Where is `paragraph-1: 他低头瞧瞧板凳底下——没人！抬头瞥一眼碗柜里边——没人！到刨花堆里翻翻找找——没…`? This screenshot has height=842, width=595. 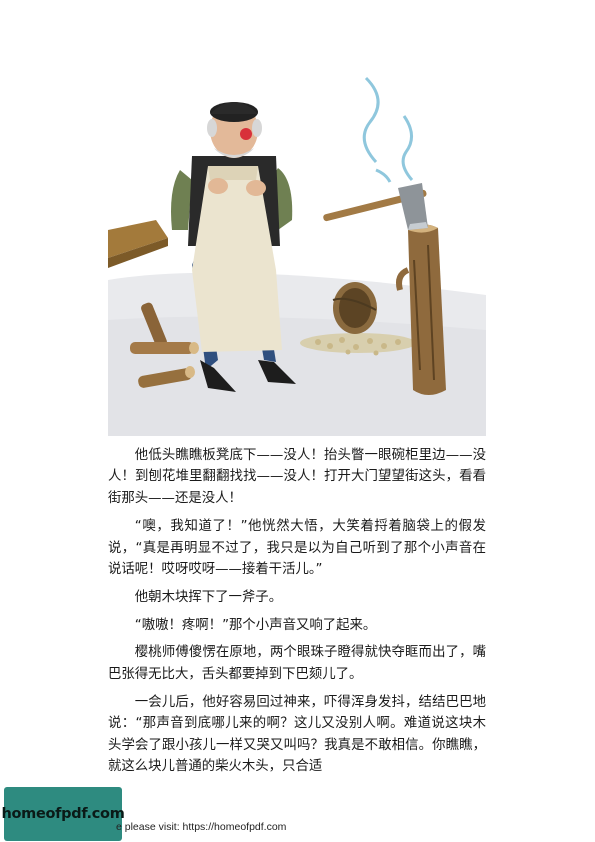 paragraph-1: 他低头瞧瞧板凳底下——没人！抬头瞥一眼碗柜里边——没人！到刨花堆里翻翻找找——没… is located at coordinates (297, 477).